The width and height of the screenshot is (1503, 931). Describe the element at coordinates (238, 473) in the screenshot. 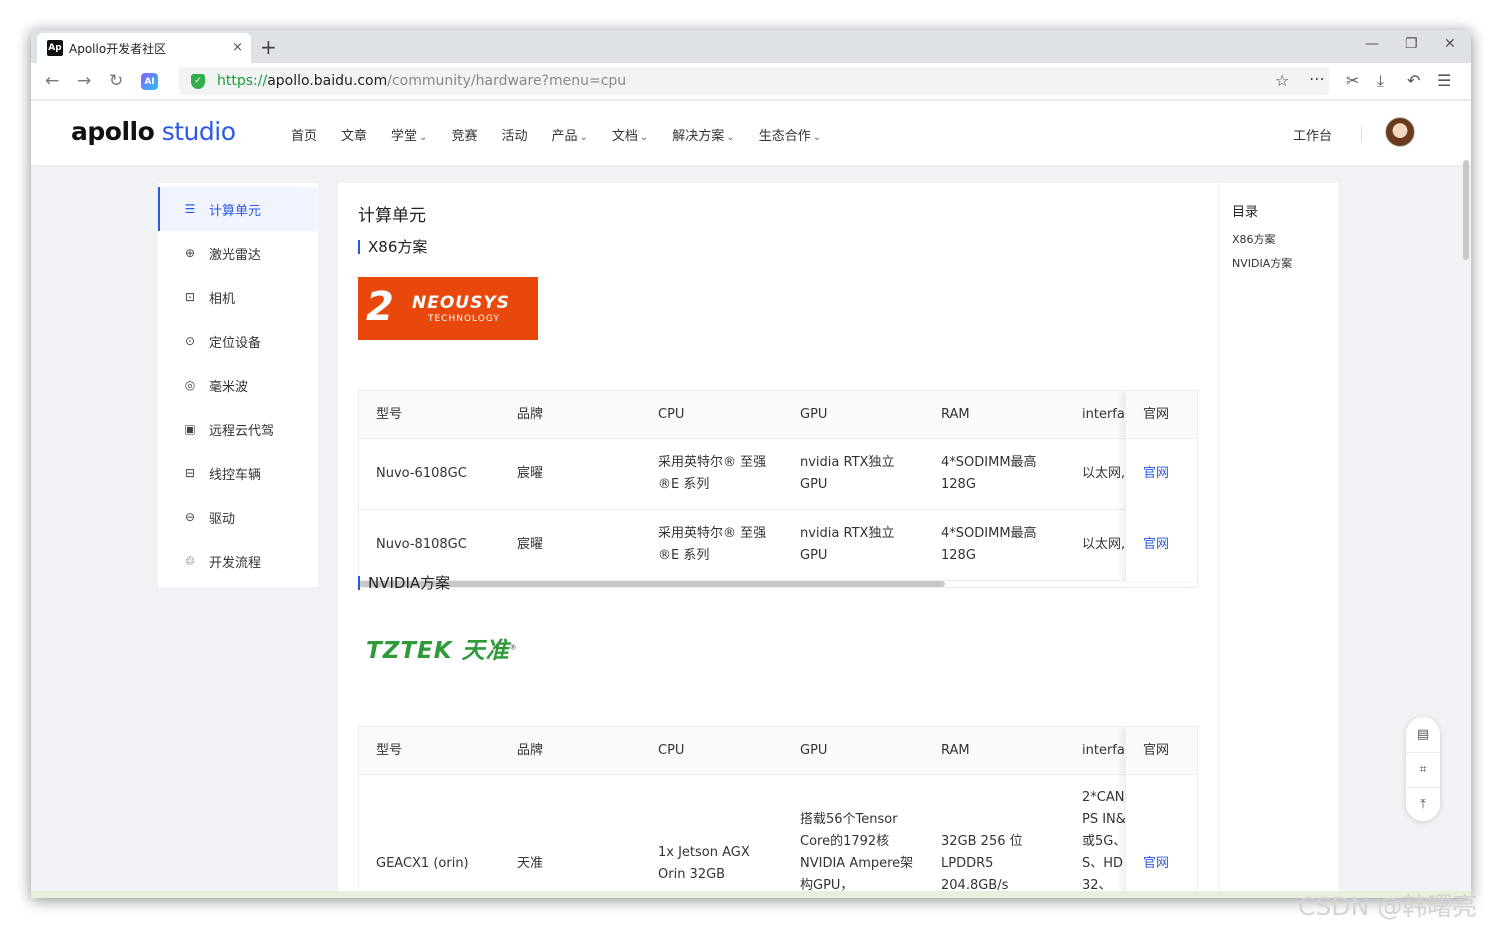

I see `sidebar-item-drive-by-wire: ⊟ 线控车辆` at that location.